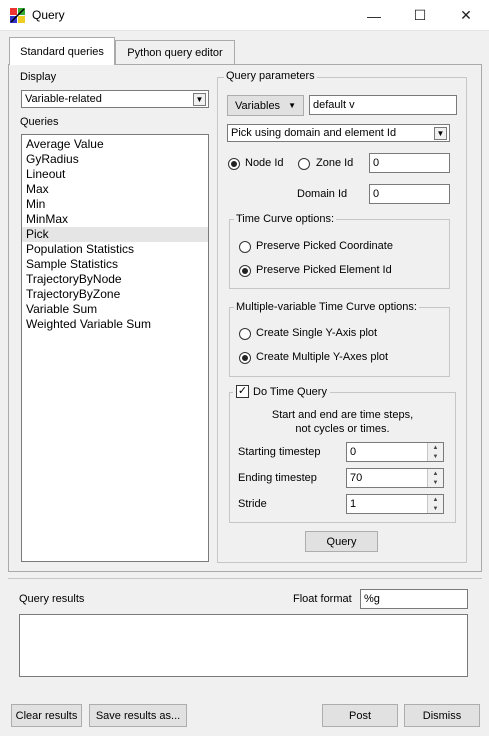 Image resolution: width=489 pixels, height=736 pixels. What do you see at coordinates (356, 478) in the screenshot?
I see `ending-timestep-value: 70` at bounding box center [356, 478].